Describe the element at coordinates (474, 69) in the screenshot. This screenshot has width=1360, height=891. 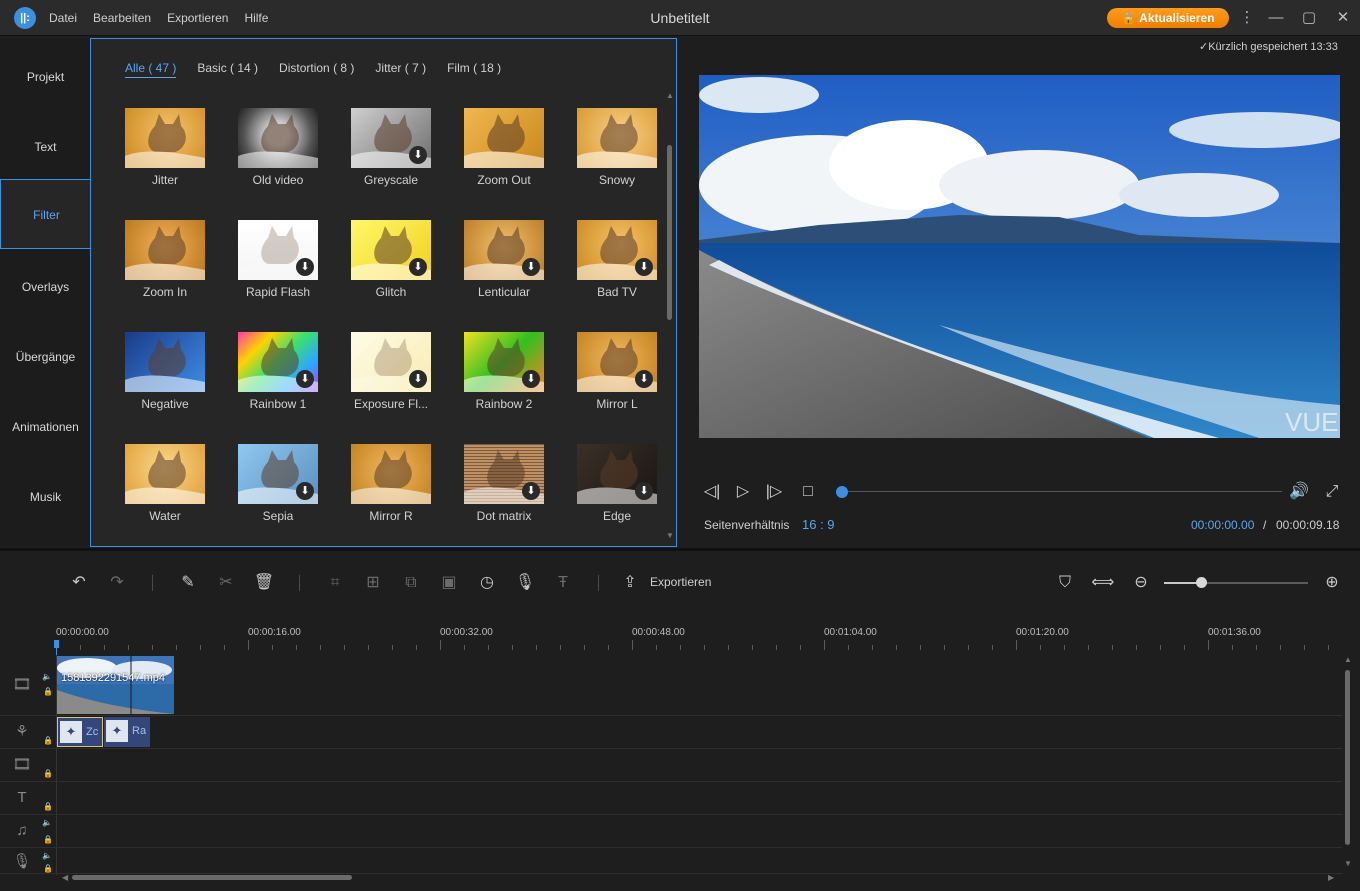
I see `tab-film: Film ( 18 )` at that location.